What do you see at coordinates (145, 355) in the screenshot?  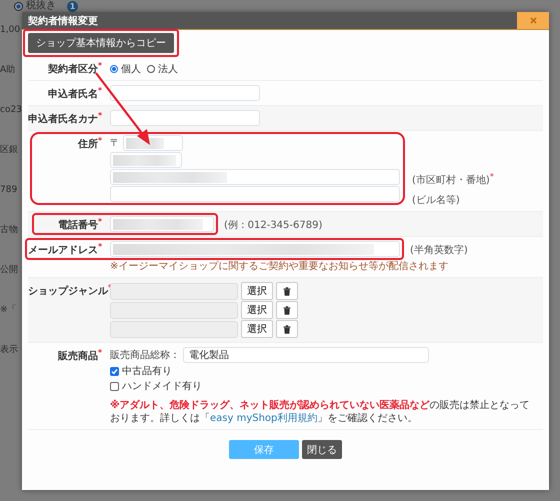 I see `product-name-label: 販売商品総称：` at bounding box center [145, 355].